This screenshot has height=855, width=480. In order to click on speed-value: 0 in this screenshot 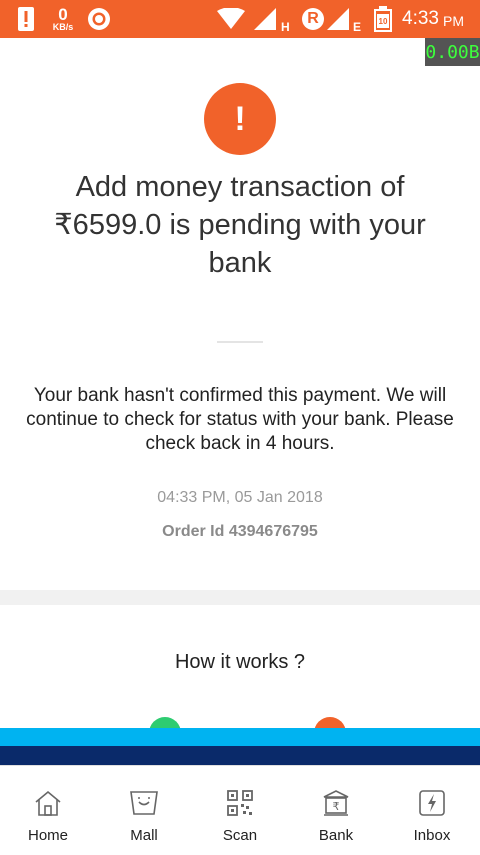, I will do `click(63, 14)`.